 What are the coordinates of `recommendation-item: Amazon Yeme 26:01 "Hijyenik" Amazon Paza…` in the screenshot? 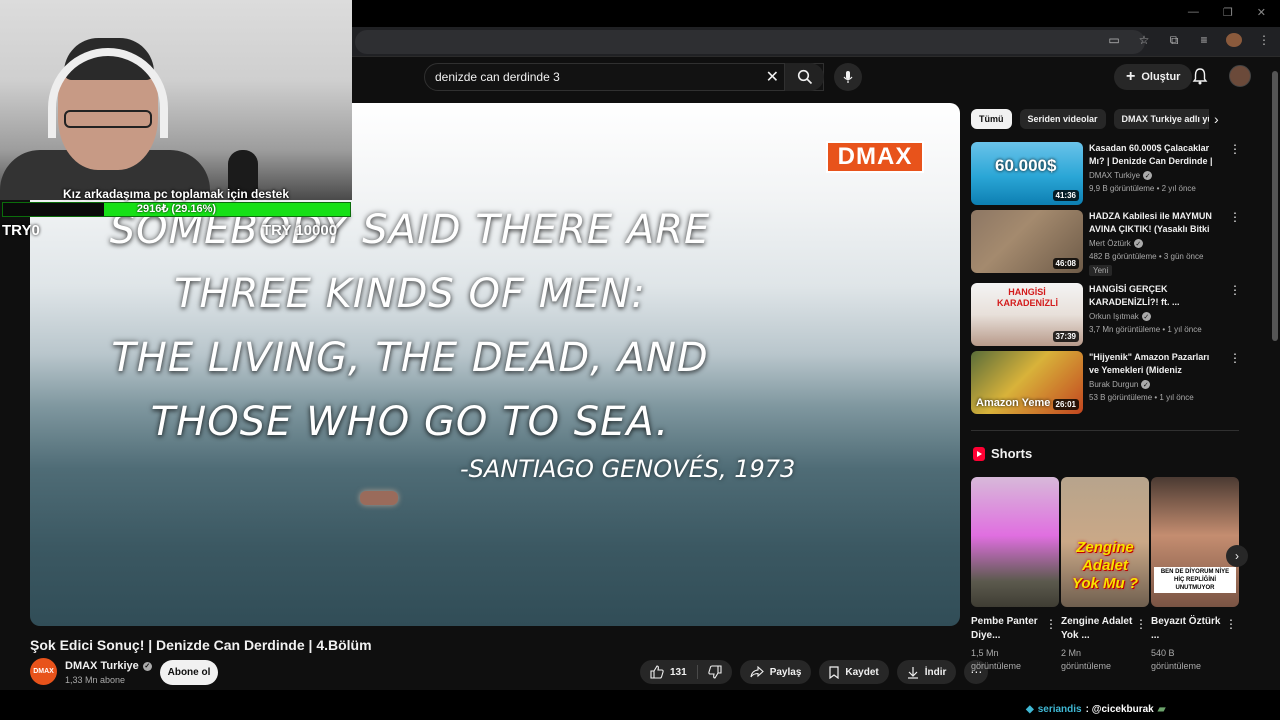 It's located at (1106, 383).